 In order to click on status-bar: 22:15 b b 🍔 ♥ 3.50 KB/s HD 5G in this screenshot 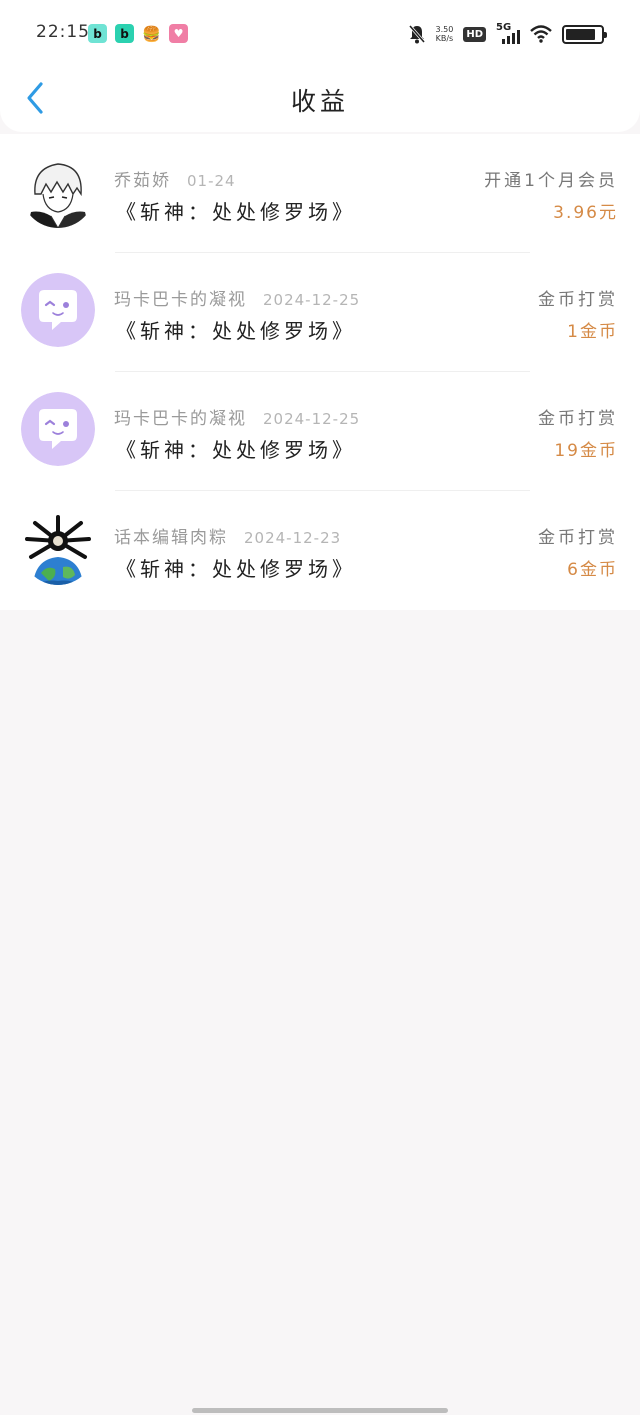, I will do `click(320, 35)`.